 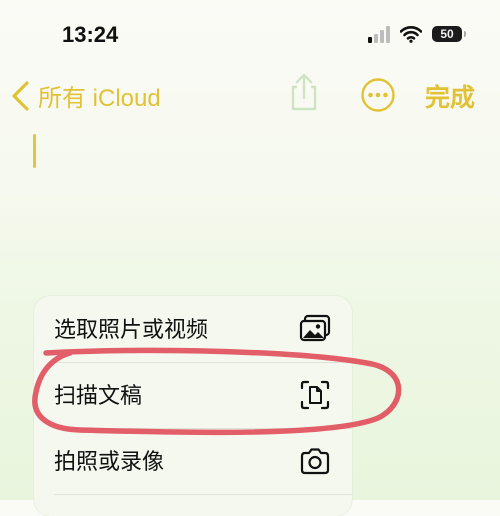 I want to click on chevron-left-icon, so click(x=20, y=95).